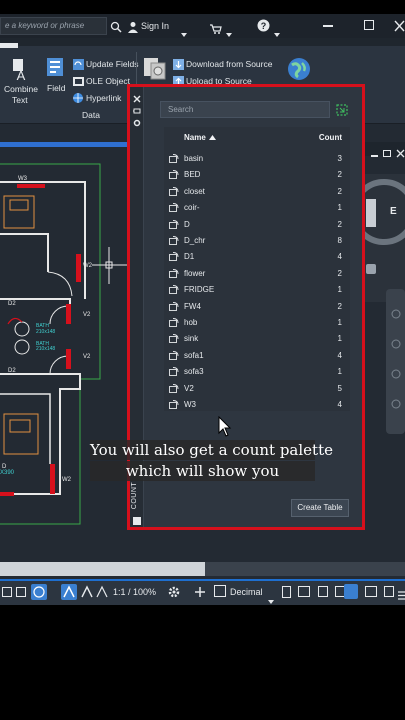 Image resolution: width=405 pixels, height=720 pixels. Describe the element at coordinates (91, 115) in the screenshot. I see `data-group-label: Data` at that location.